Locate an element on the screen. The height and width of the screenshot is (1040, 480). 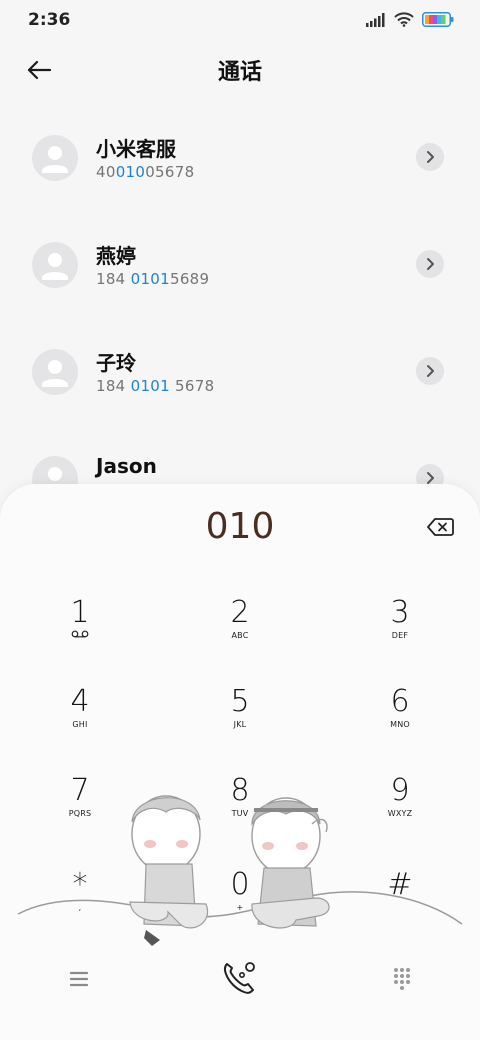
header: 通话 is located at coordinates (240, 70).